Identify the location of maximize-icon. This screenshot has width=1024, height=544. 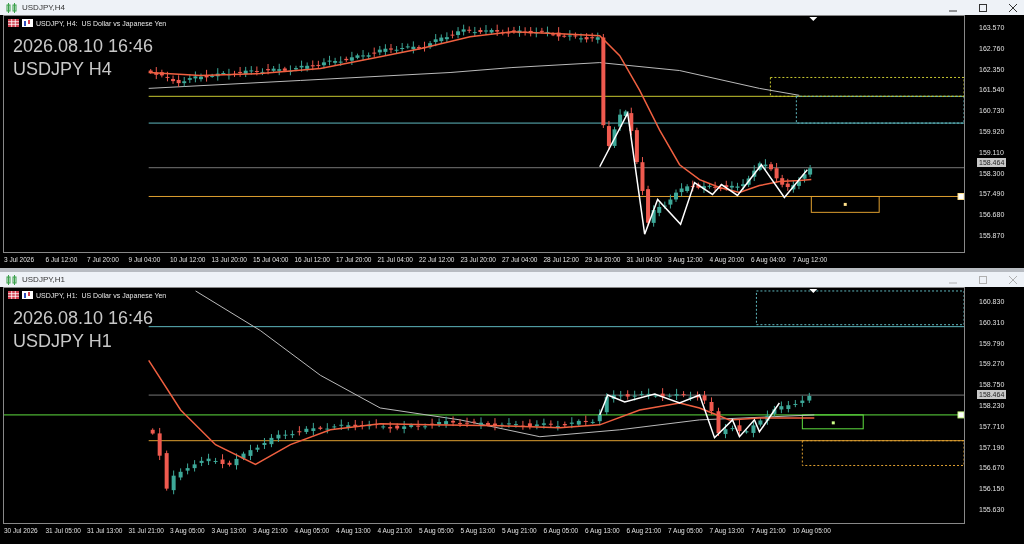
(983, 7).